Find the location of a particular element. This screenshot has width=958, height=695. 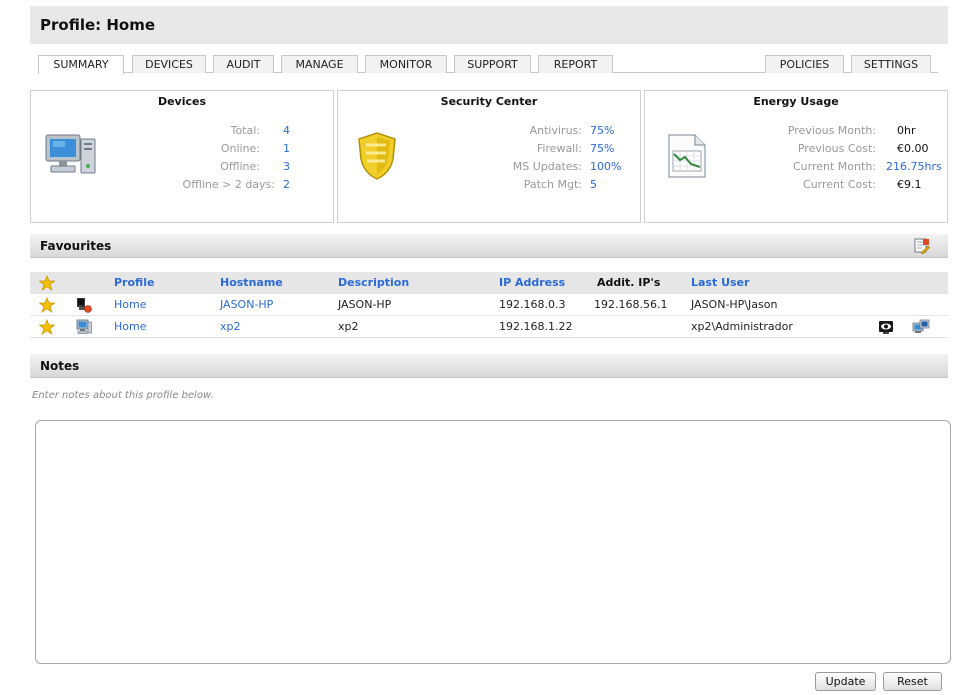

energy-chart-icon is located at coordinates (687, 156).